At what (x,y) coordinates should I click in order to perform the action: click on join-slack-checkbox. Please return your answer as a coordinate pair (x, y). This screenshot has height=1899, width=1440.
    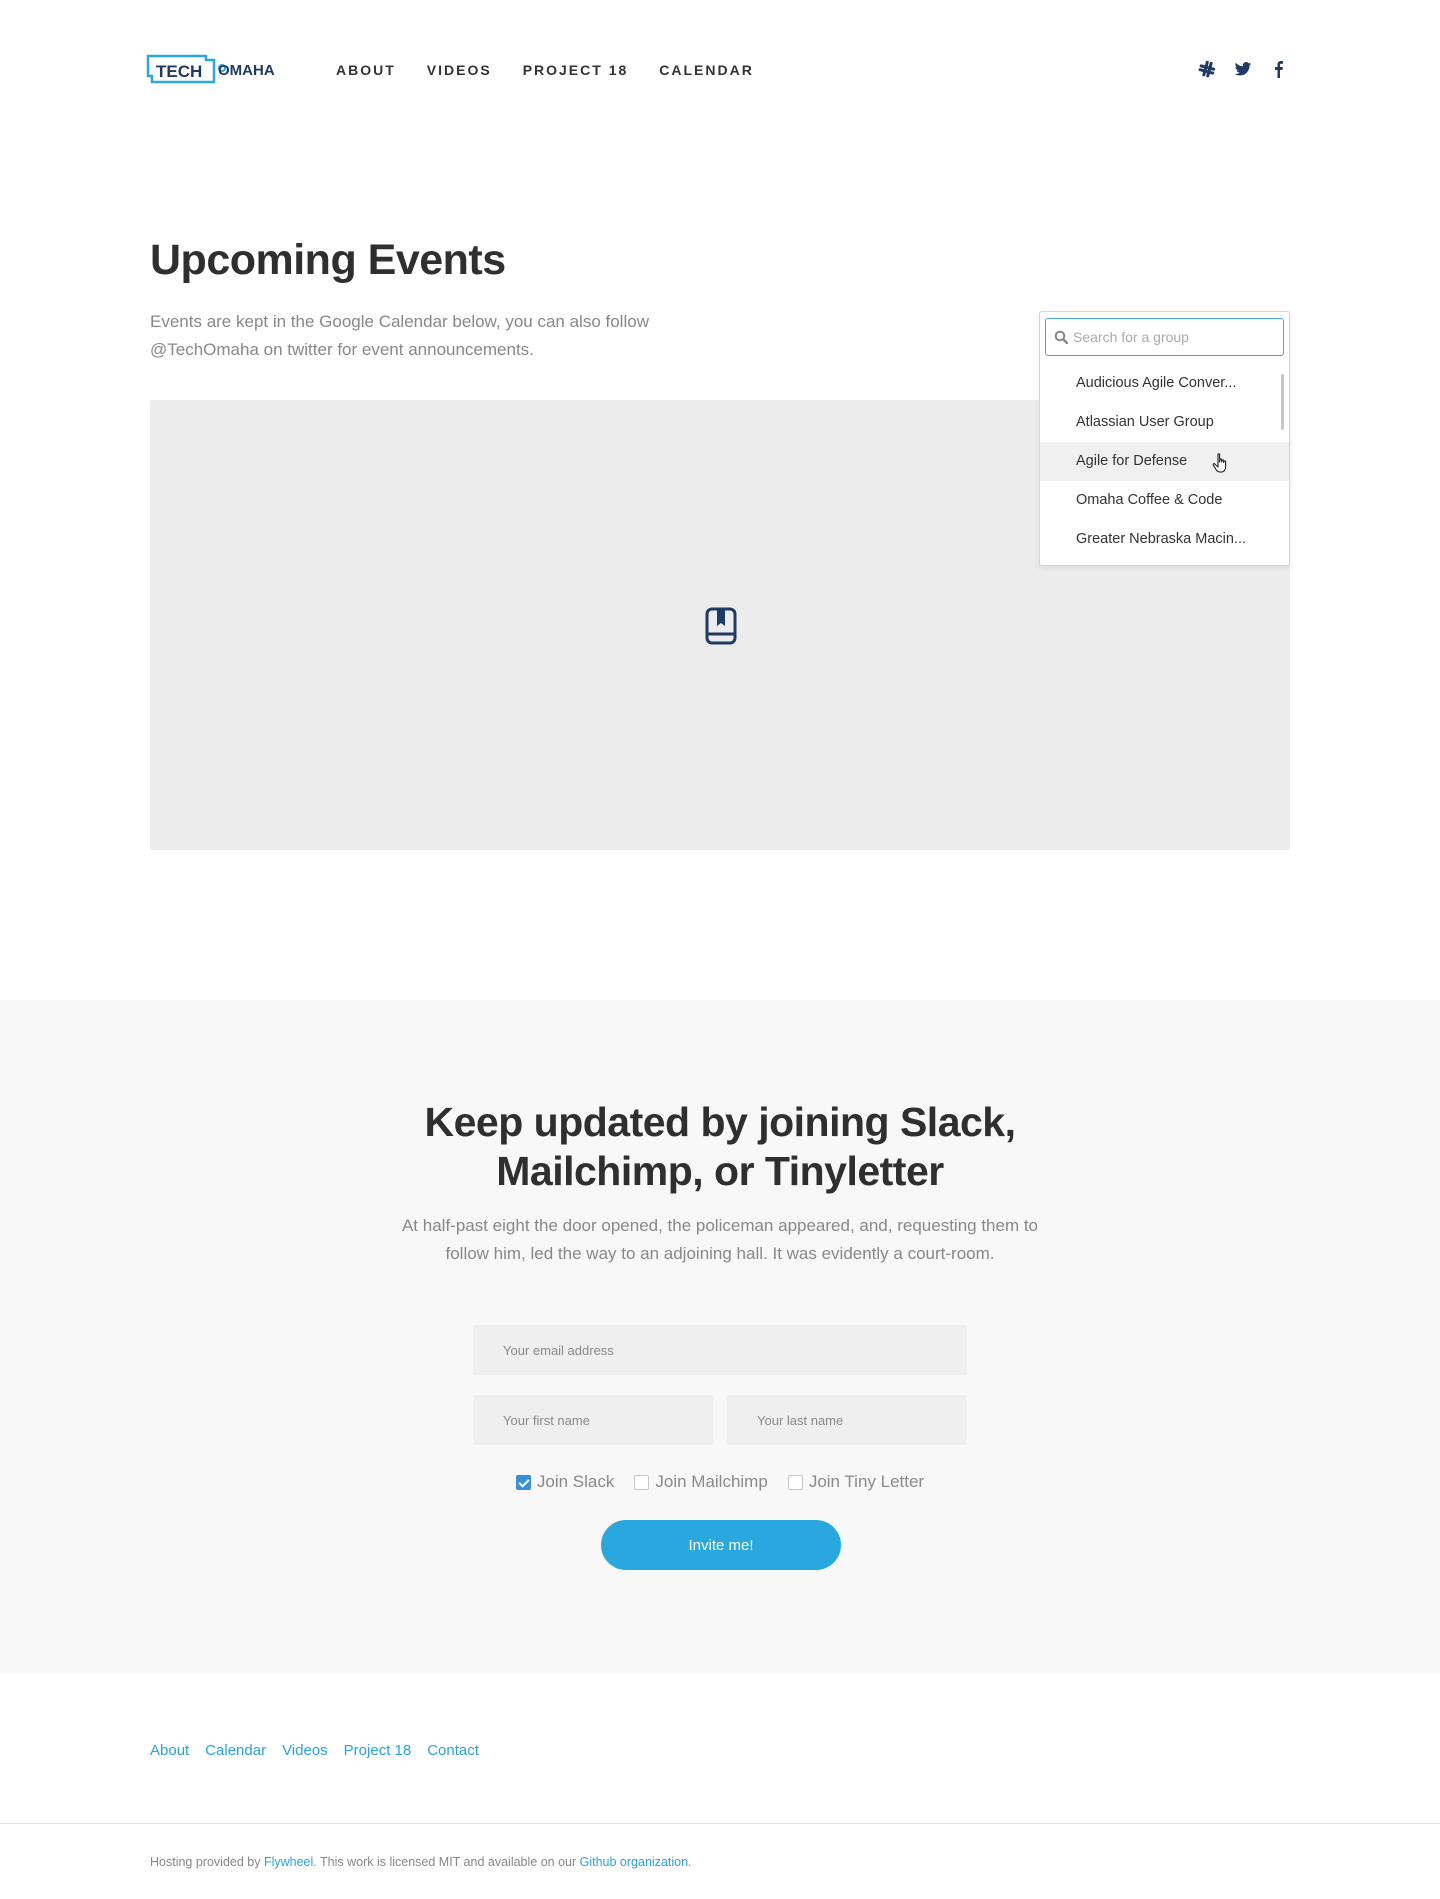
    Looking at the image, I should click on (523, 1482).